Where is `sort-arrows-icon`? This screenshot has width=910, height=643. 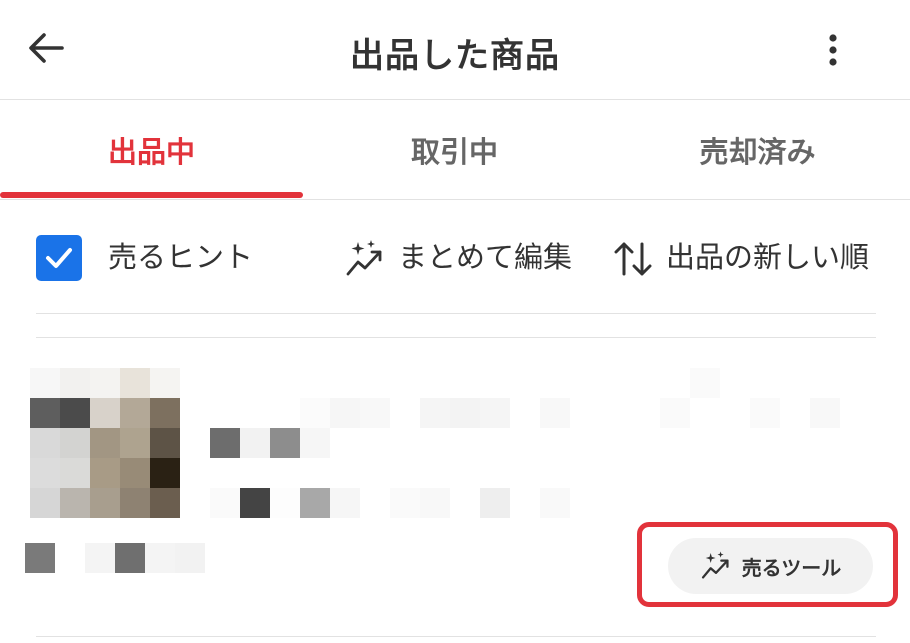
sort-arrows-icon is located at coordinates (633, 259).